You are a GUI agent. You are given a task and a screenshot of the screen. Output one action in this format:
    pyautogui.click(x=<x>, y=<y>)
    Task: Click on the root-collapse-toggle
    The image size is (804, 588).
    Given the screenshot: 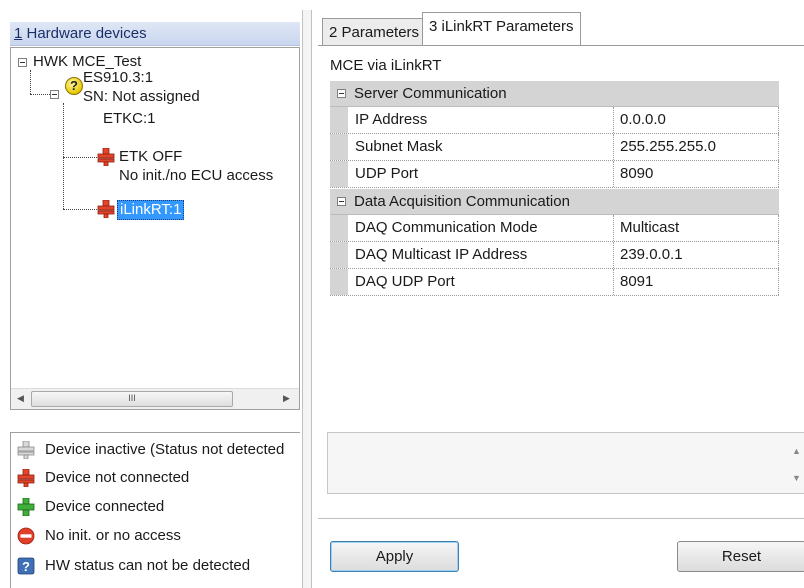 What is the action you would take?
    pyautogui.click(x=22, y=62)
    